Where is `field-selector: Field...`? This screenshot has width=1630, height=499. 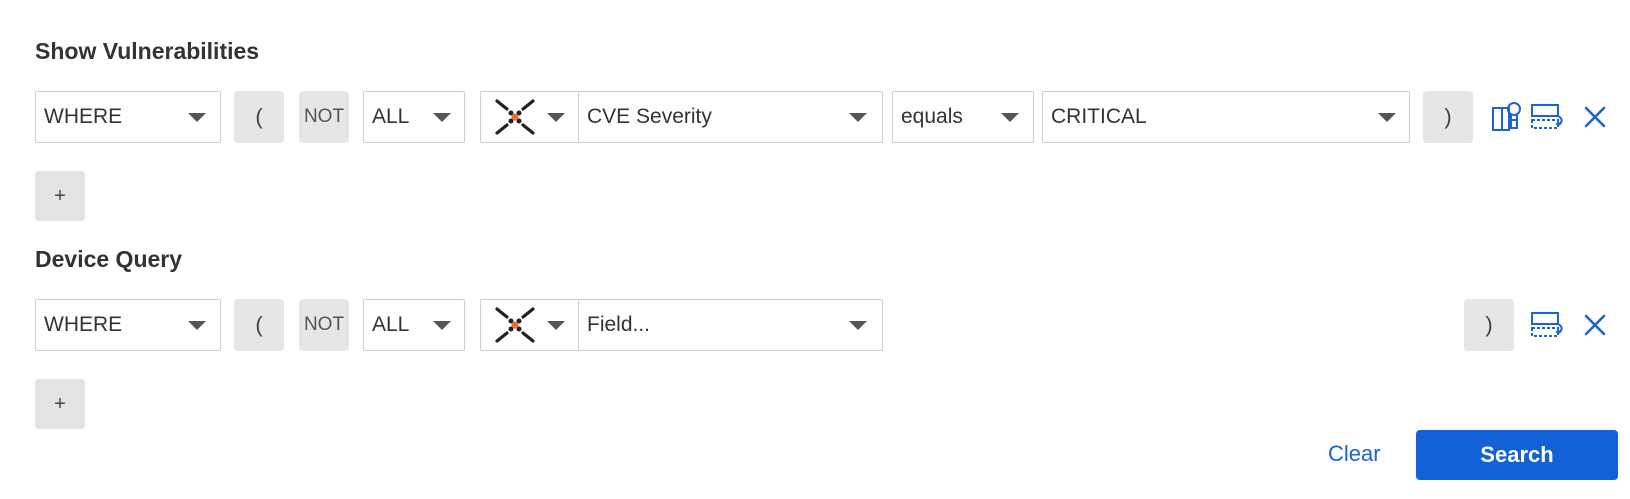 field-selector: Field... is located at coordinates (681, 325).